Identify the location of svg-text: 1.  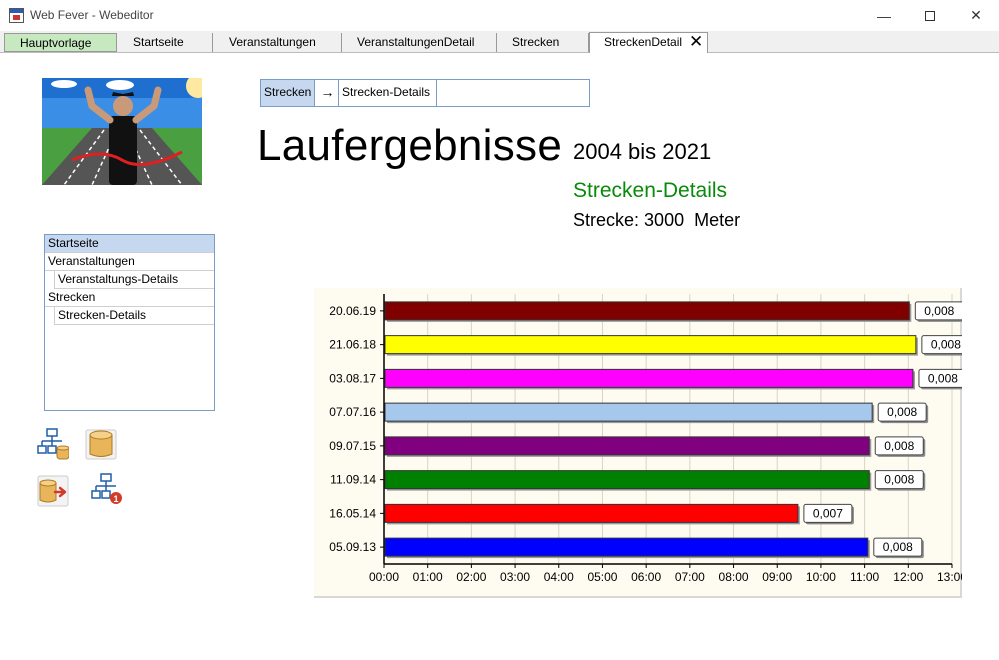
(115, 499).